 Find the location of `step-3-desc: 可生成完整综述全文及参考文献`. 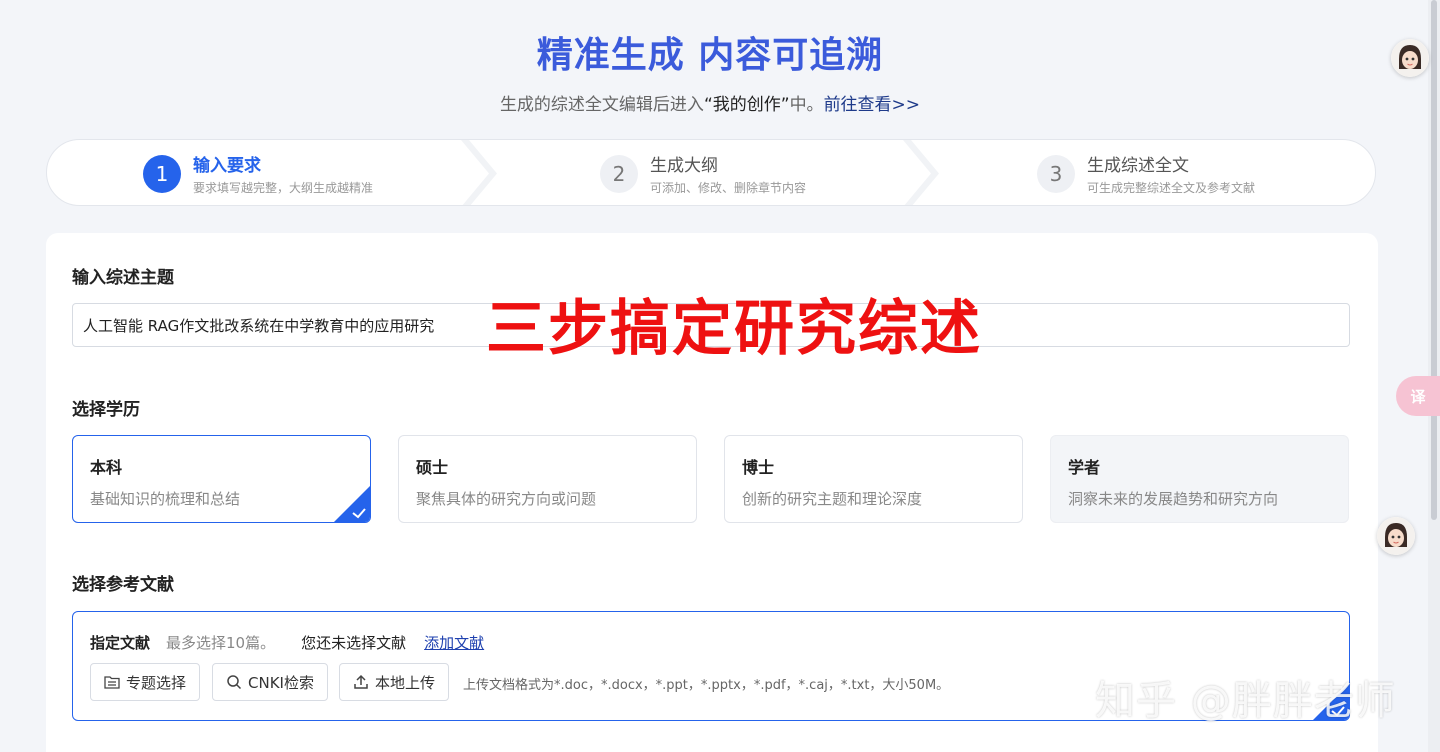

step-3-desc: 可生成完整综述全文及参考文献 is located at coordinates (1171, 188).